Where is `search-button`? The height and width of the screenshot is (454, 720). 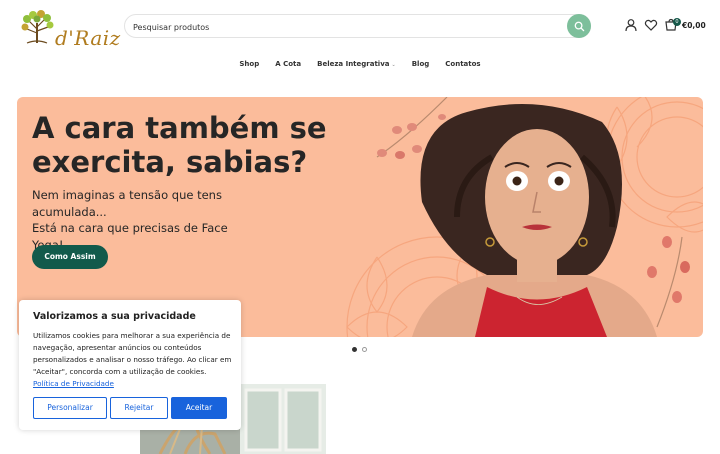
search-button is located at coordinates (579, 26).